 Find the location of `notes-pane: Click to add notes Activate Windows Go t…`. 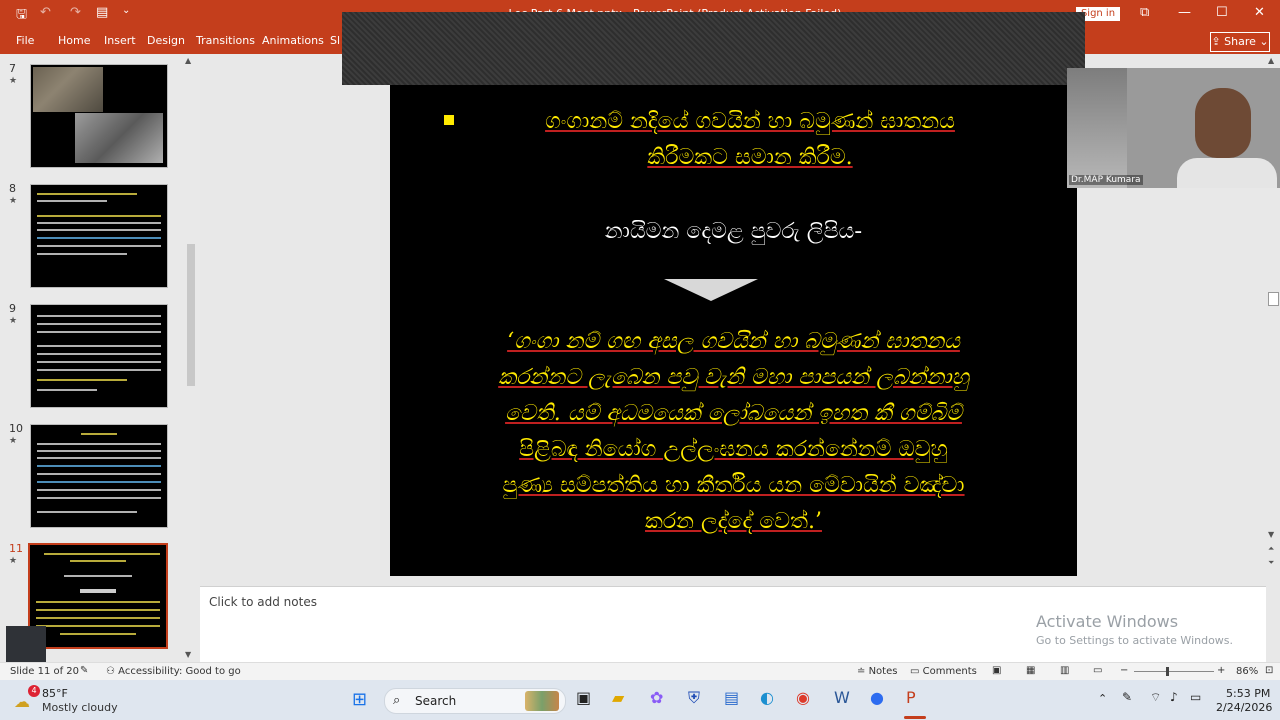

notes-pane: Click to add notes Activate Windows Go t… is located at coordinates (733, 624).